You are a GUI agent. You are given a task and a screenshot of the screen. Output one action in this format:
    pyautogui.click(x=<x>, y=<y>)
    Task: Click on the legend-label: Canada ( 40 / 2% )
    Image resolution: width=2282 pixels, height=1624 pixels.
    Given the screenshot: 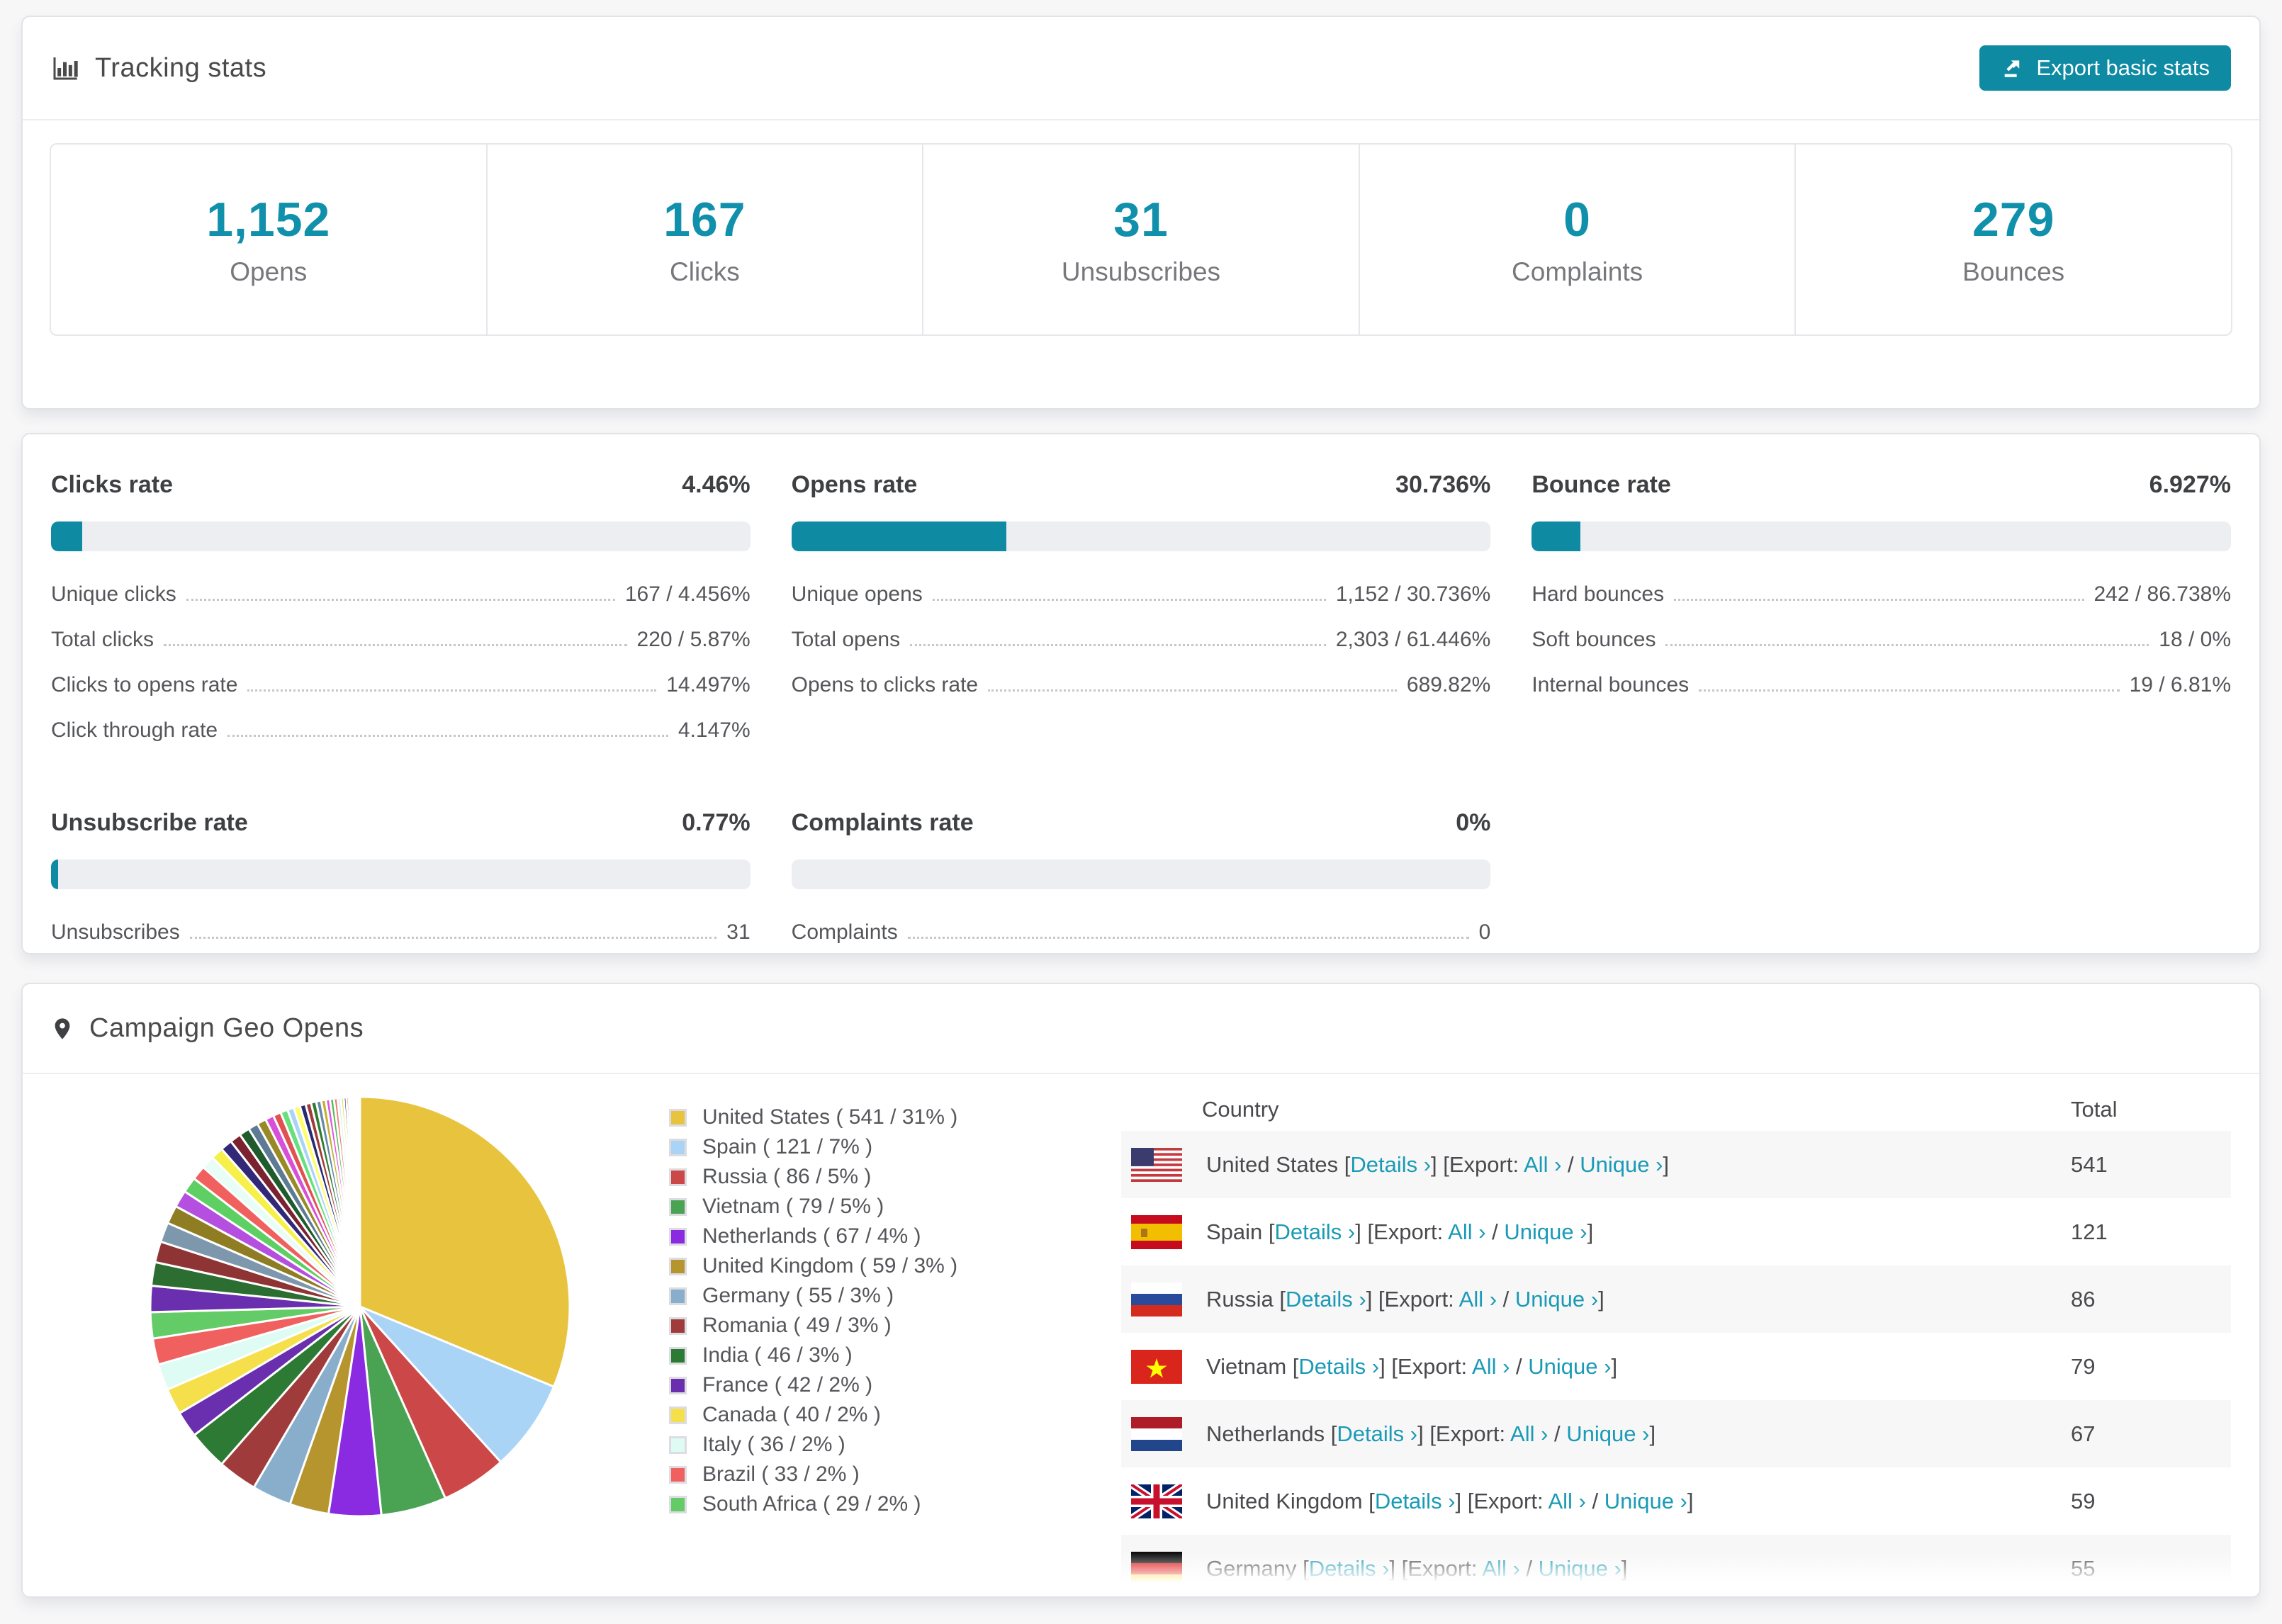 What is the action you would take?
    pyautogui.click(x=791, y=1415)
    